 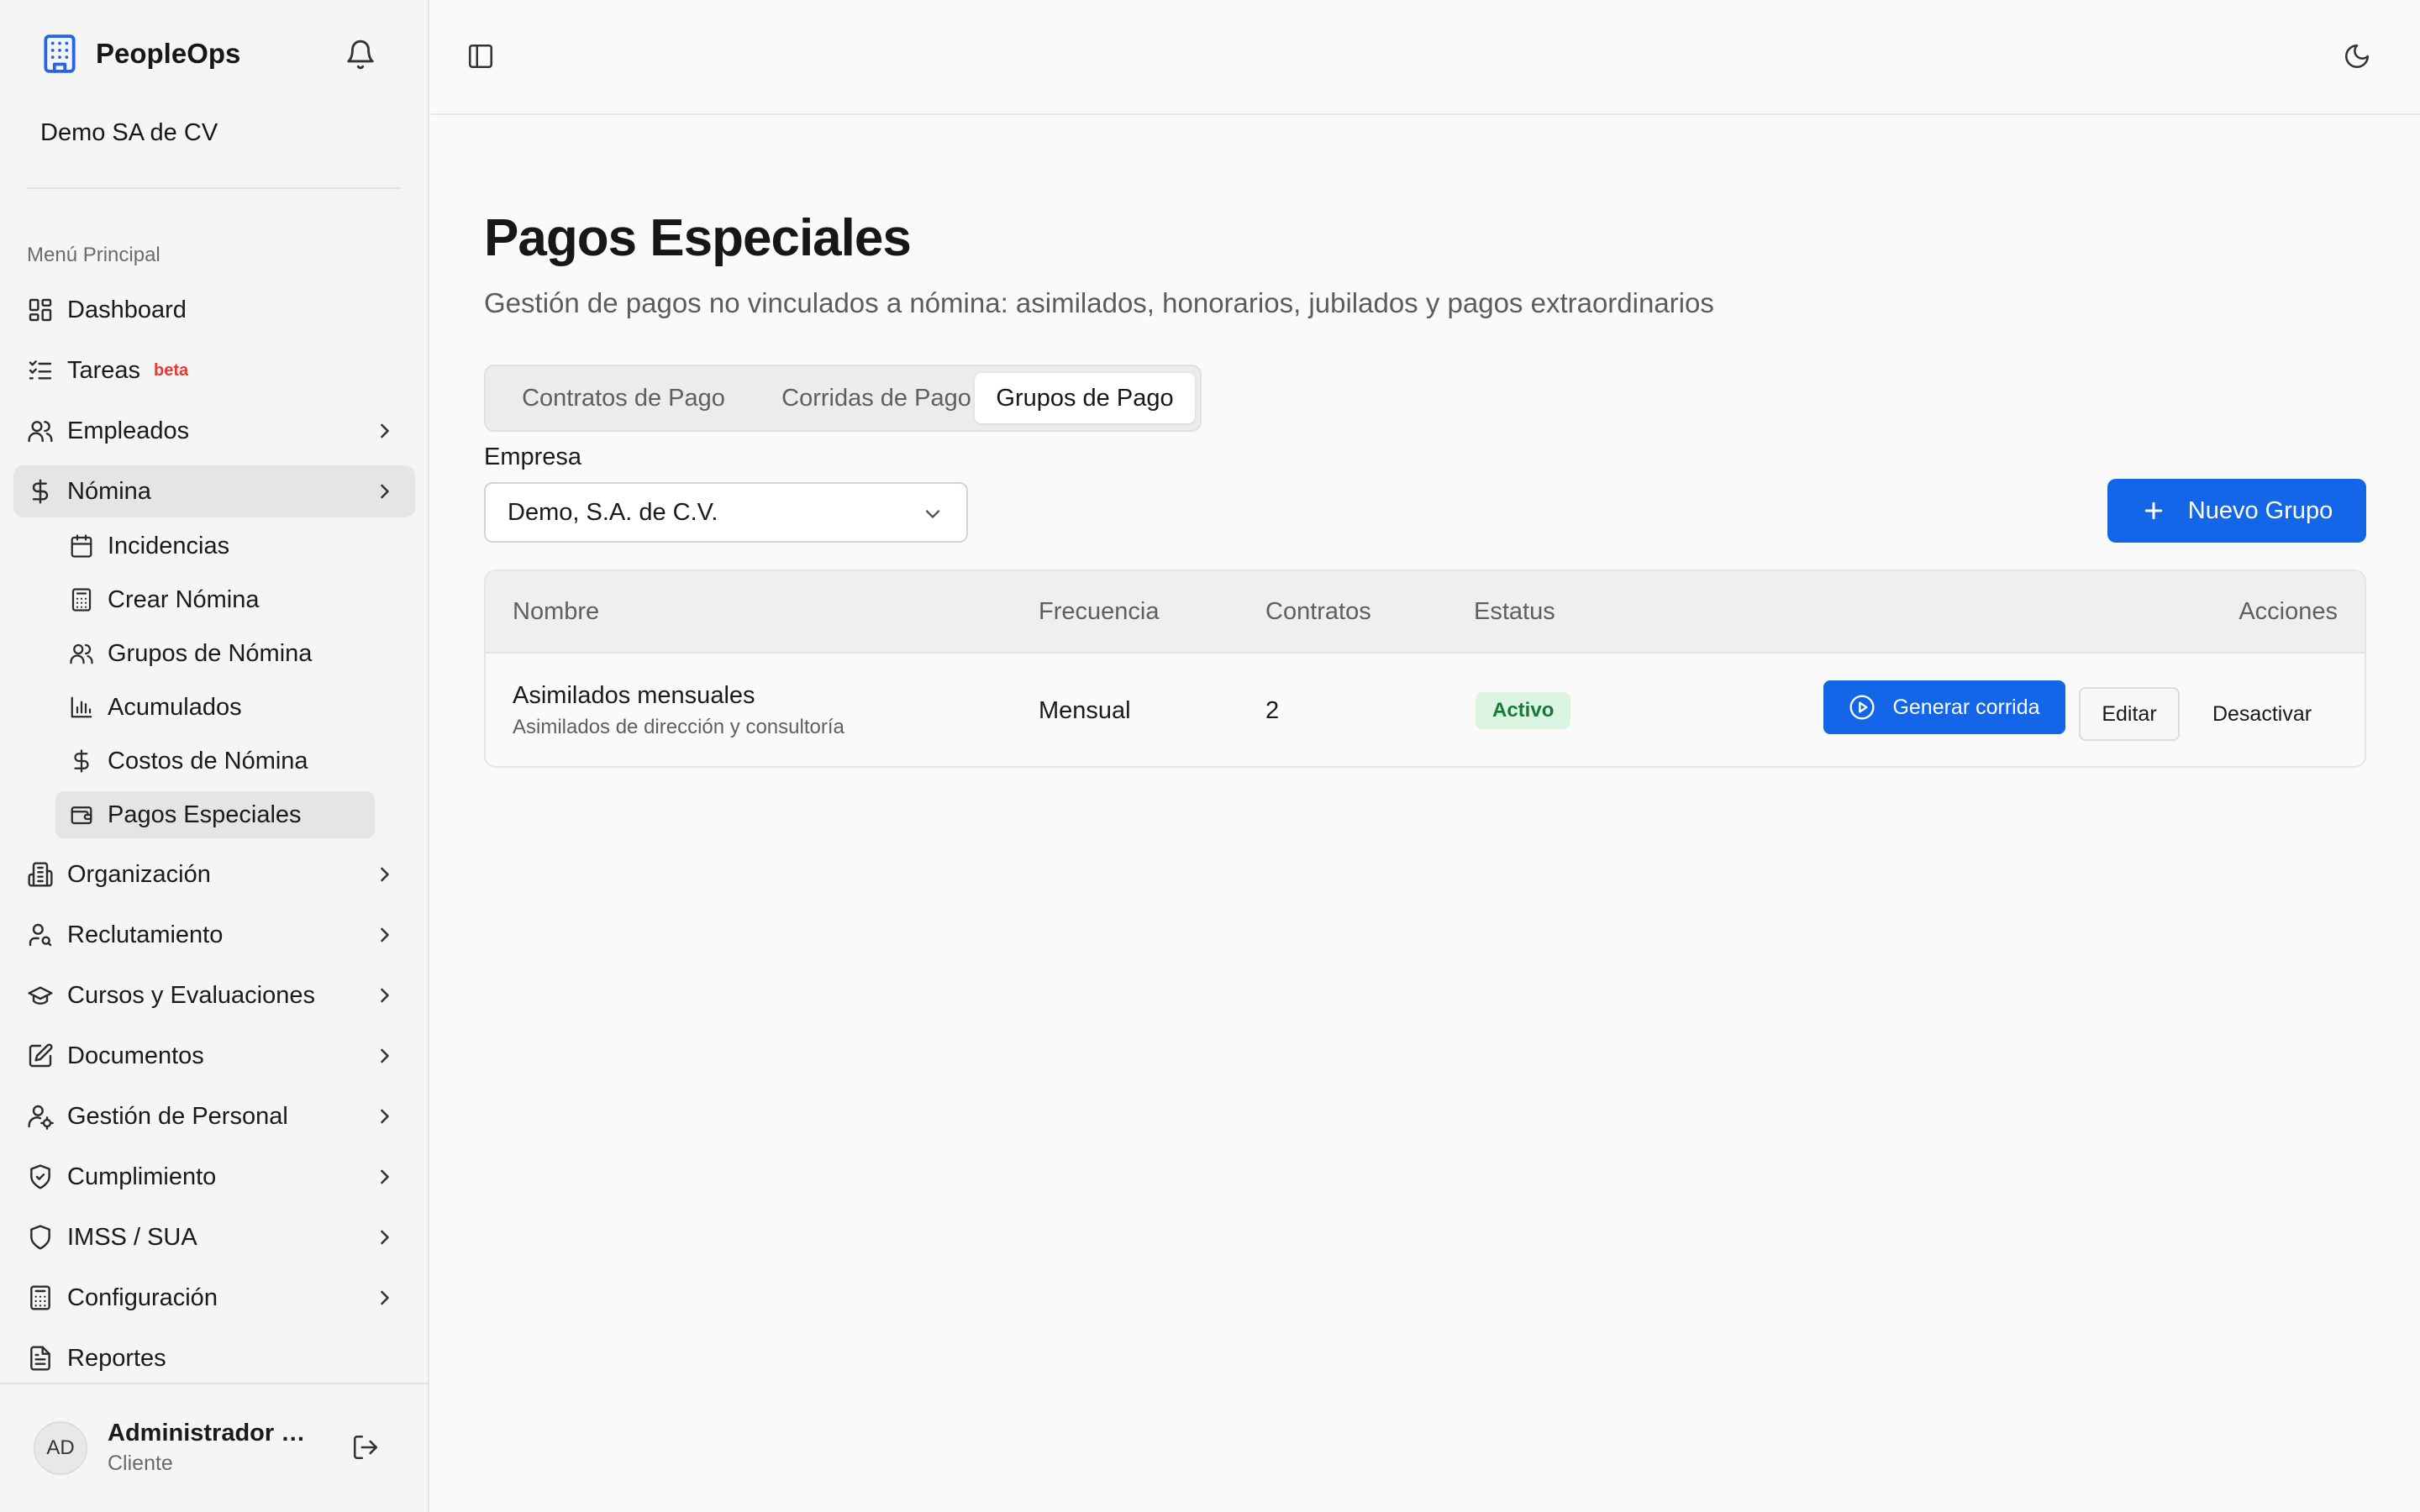 What do you see at coordinates (177, 1116) in the screenshot?
I see `sidebar-item-label: Gestión de Personal` at bounding box center [177, 1116].